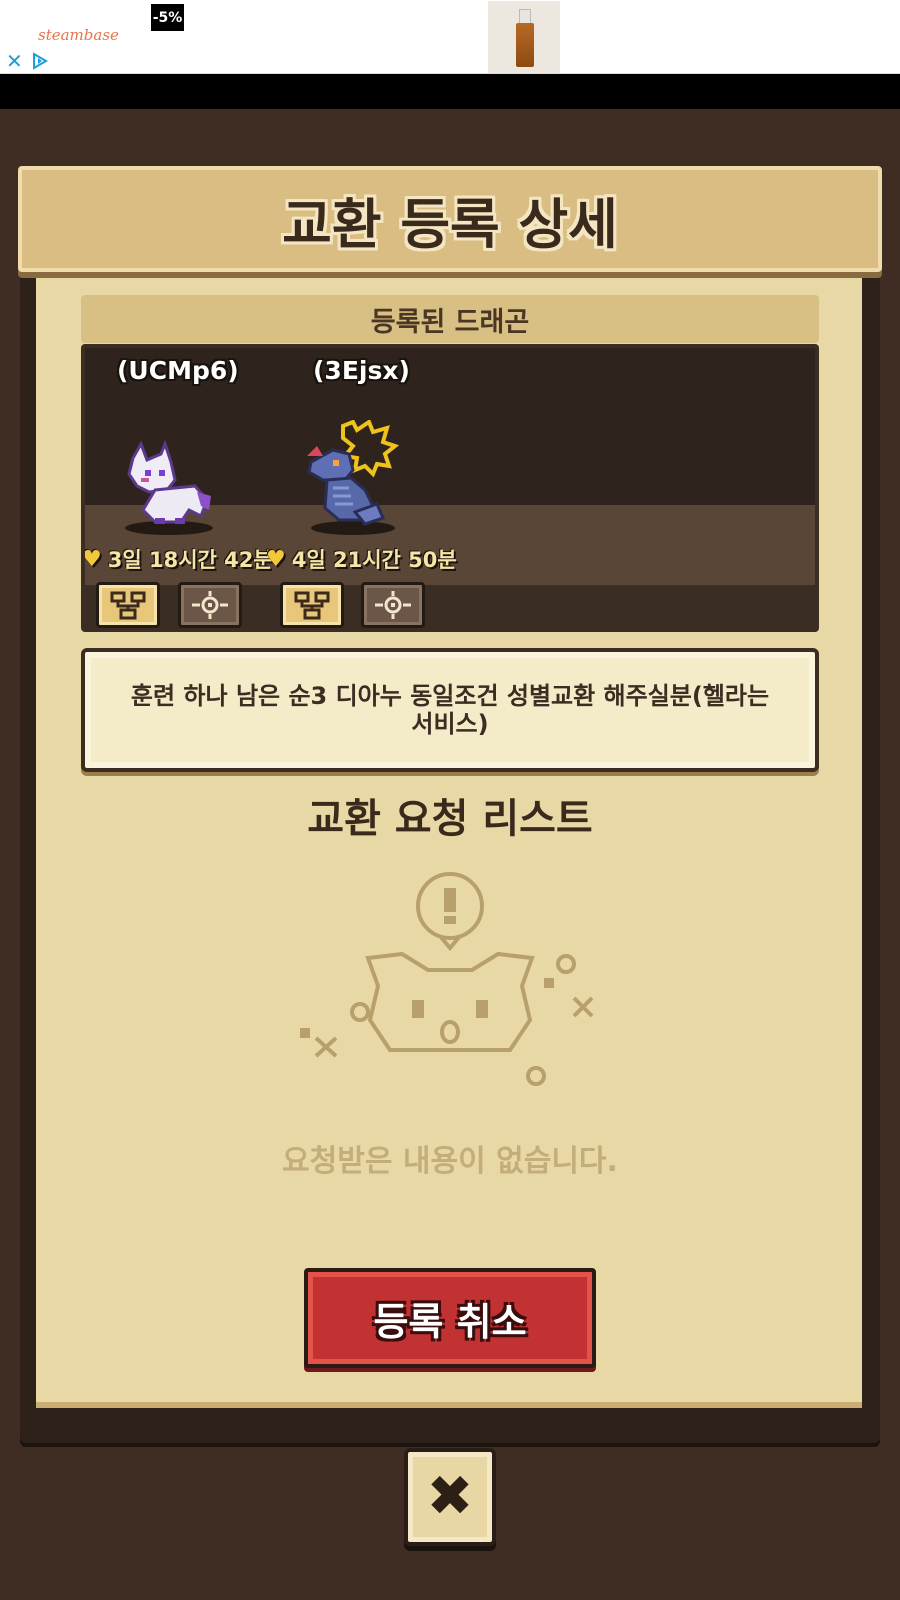 This screenshot has width=900, height=1600. What do you see at coordinates (450, 224) in the screenshot?
I see `dialog-title: 교환 등록 상세` at bounding box center [450, 224].